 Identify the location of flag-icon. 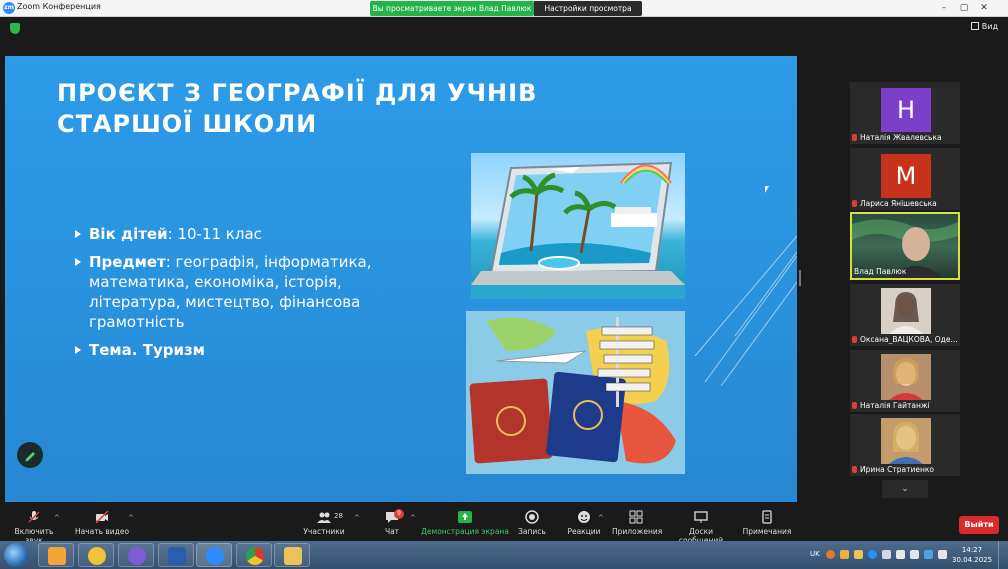
(900, 554).